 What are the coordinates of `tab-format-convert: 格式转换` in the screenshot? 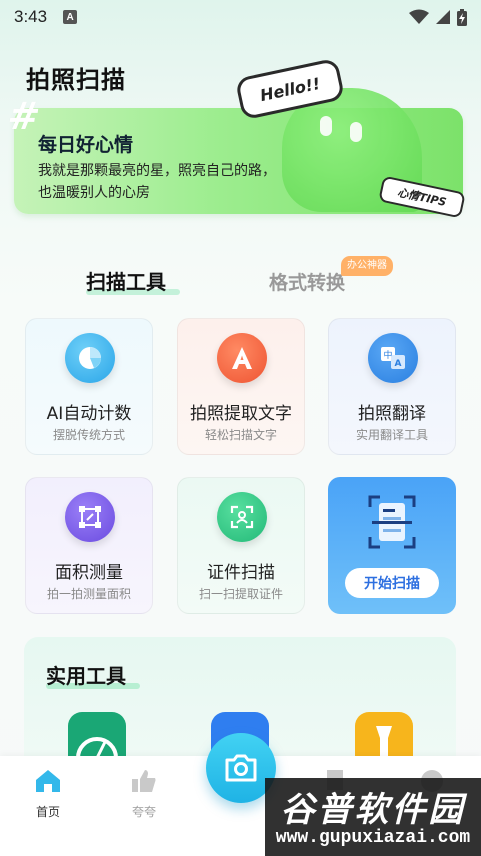 It's located at (307, 281).